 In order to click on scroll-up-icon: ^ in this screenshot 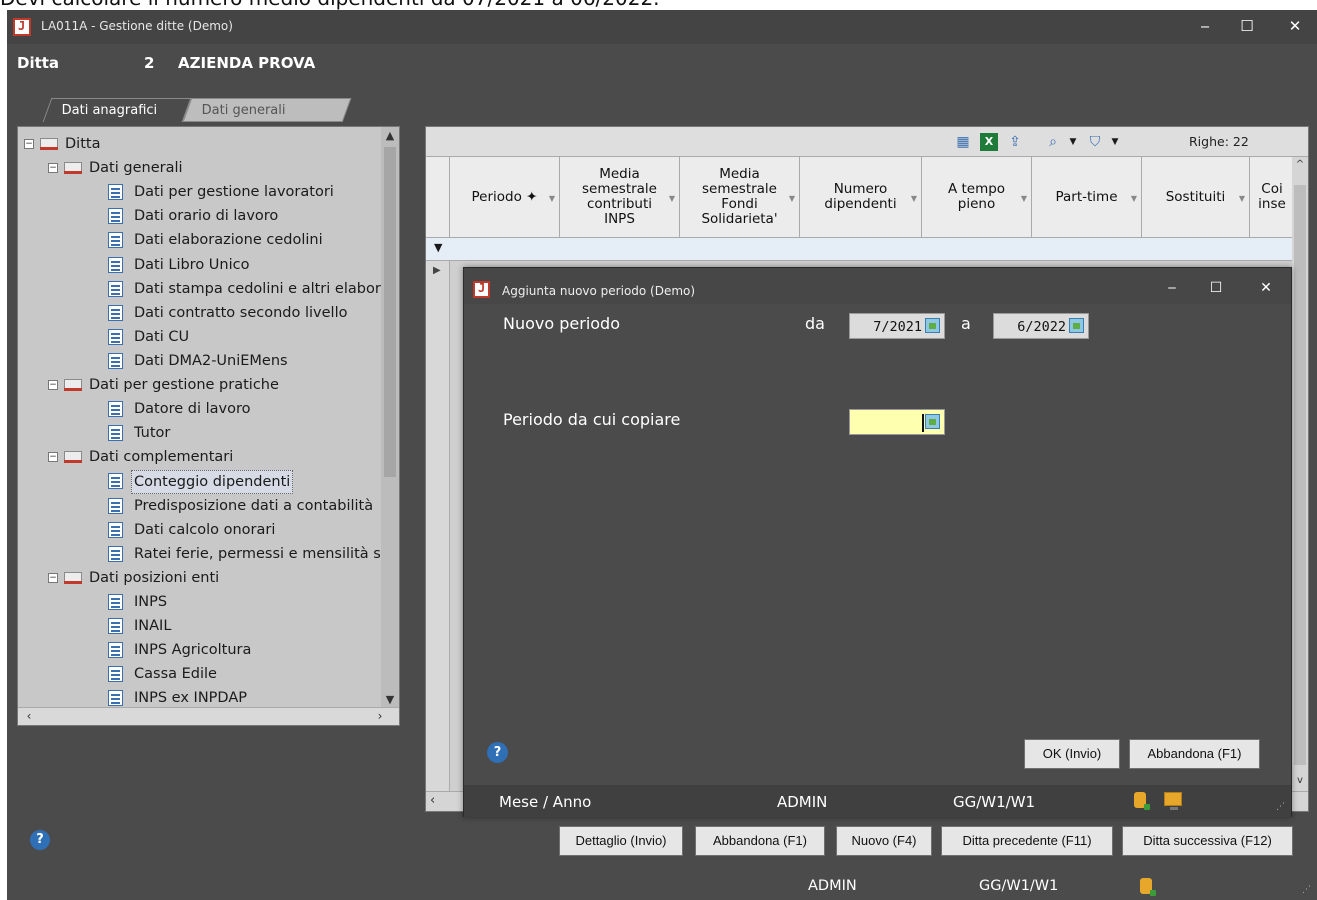, I will do `click(1300, 167)`.